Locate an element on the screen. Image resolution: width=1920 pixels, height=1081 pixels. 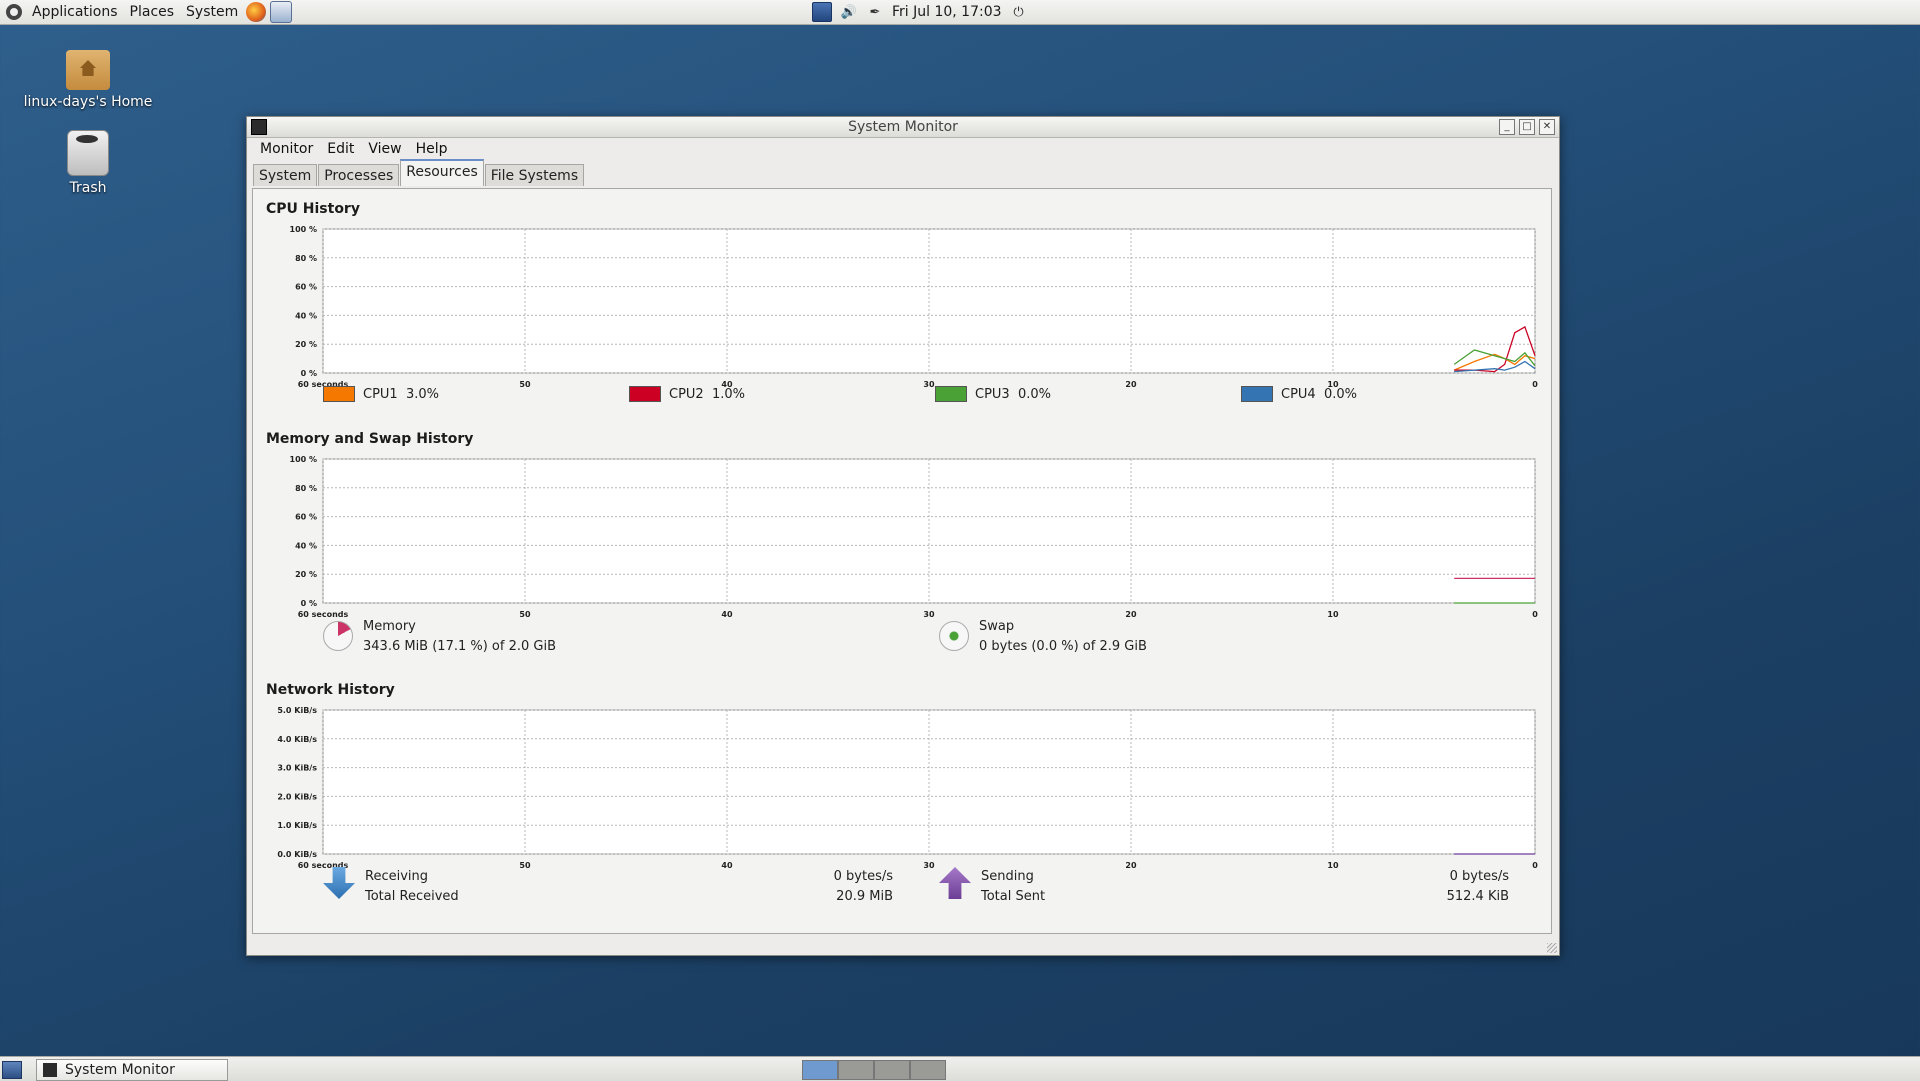
resize-grip is located at coordinates (1552, 948).